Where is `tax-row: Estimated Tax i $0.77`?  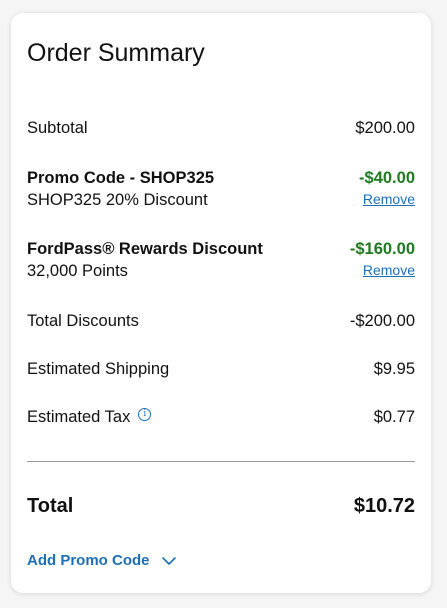 tax-row: Estimated Tax i $0.77 is located at coordinates (221, 417).